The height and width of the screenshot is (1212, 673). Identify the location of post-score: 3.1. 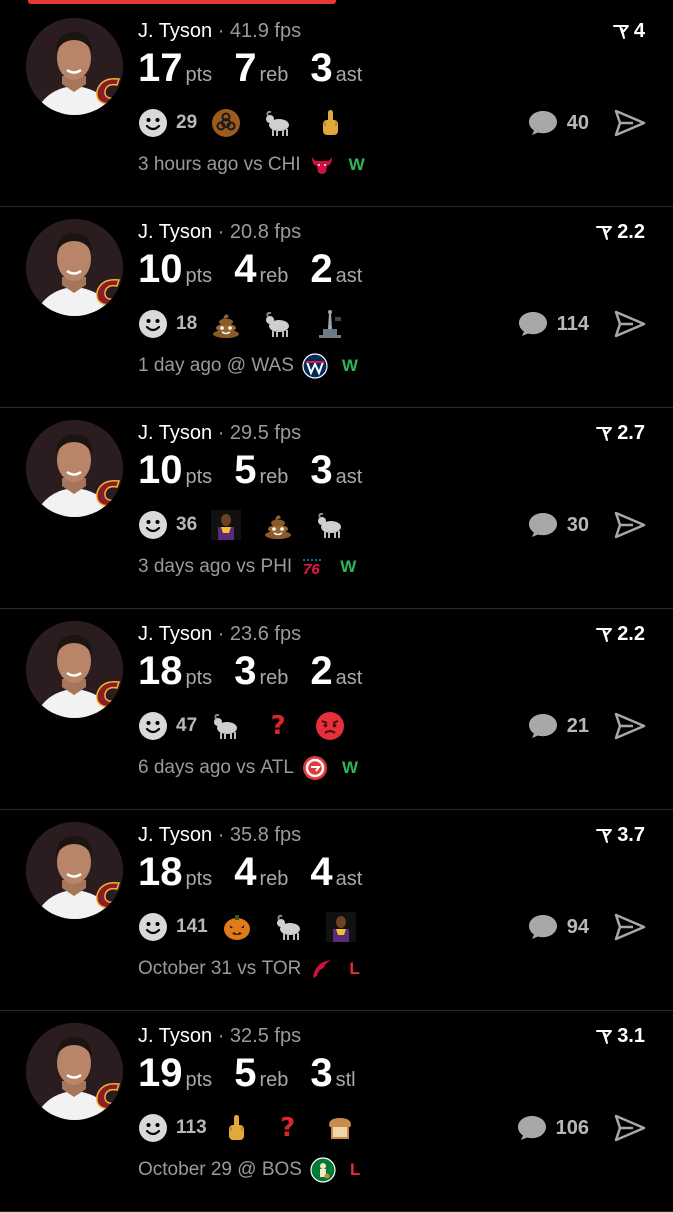
(620, 1036).